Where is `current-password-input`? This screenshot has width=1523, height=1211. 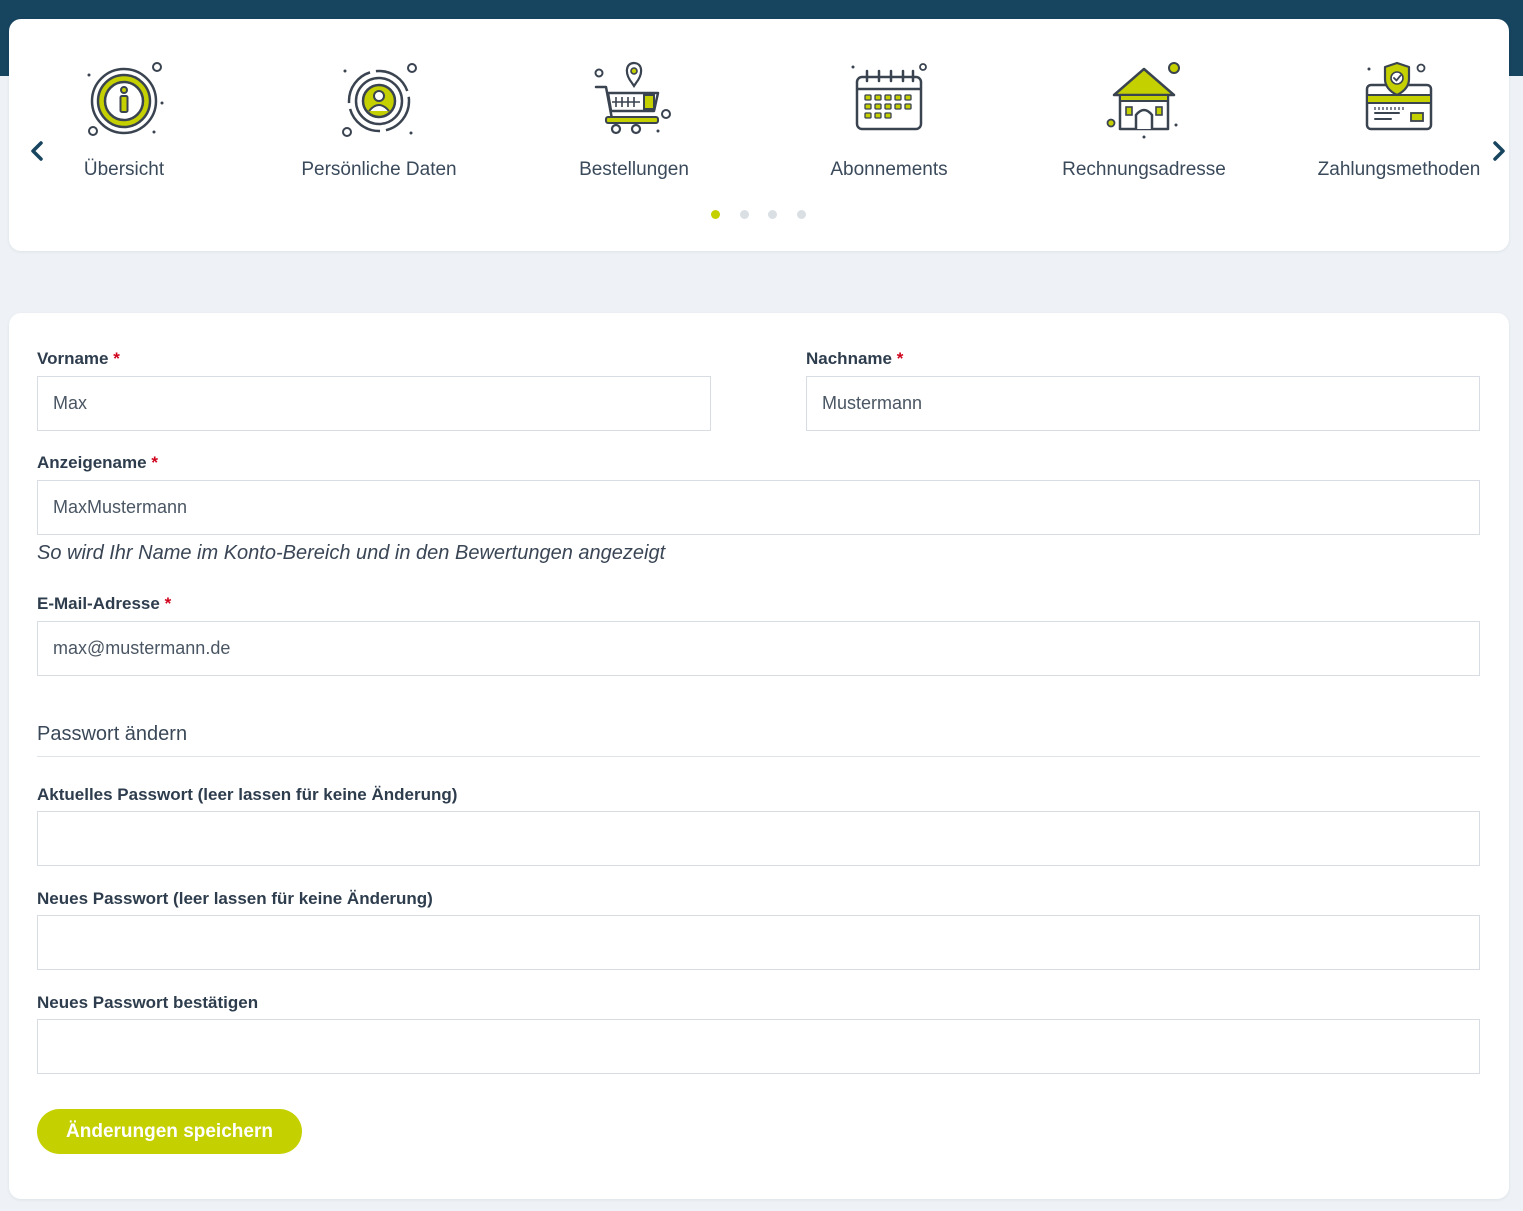
current-password-input is located at coordinates (758, 838).